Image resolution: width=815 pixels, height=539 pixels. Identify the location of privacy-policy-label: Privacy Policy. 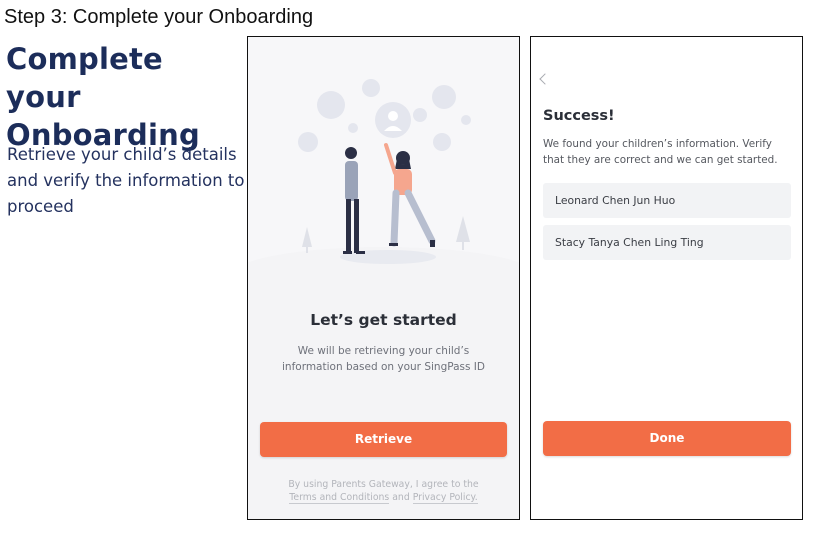
(443, 497).